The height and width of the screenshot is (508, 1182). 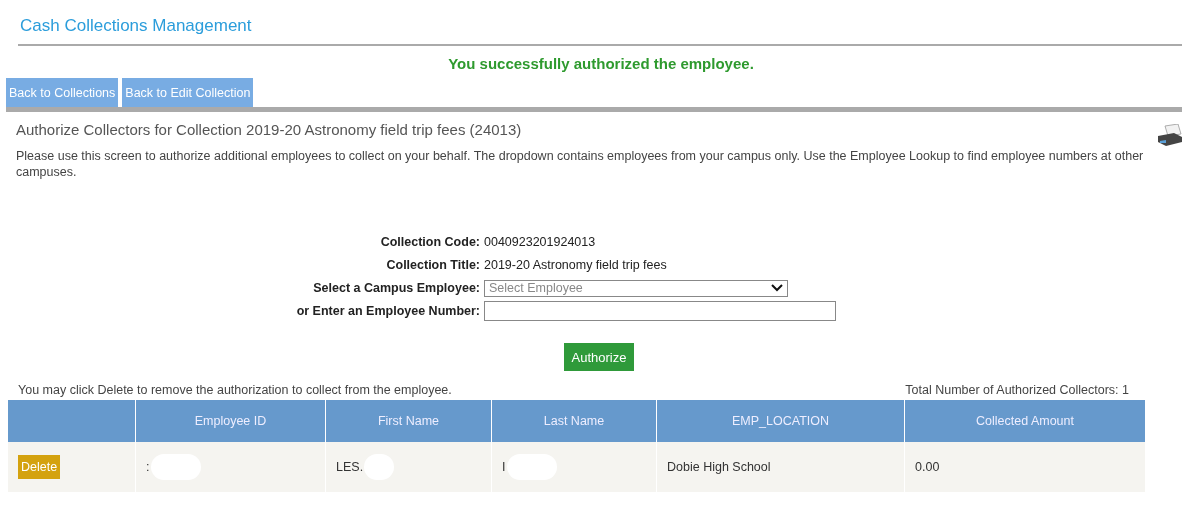 I want to click on chevron-down-icon, so click(x=777, y=288).